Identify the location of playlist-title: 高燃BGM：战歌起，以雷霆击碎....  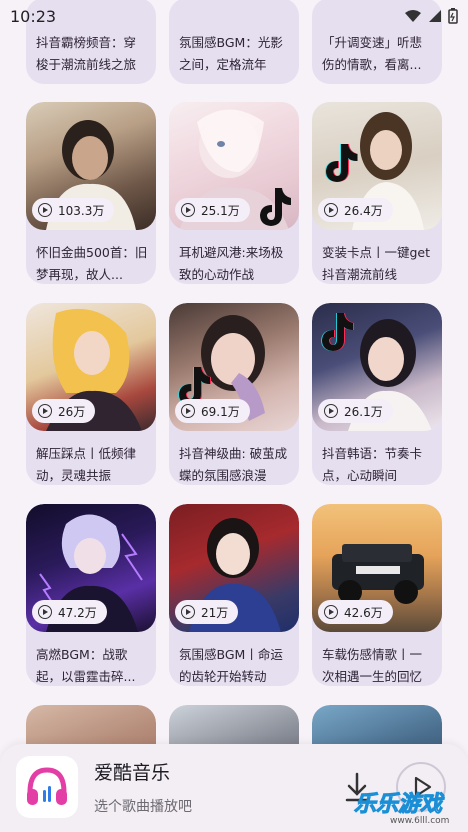
(86, 665).